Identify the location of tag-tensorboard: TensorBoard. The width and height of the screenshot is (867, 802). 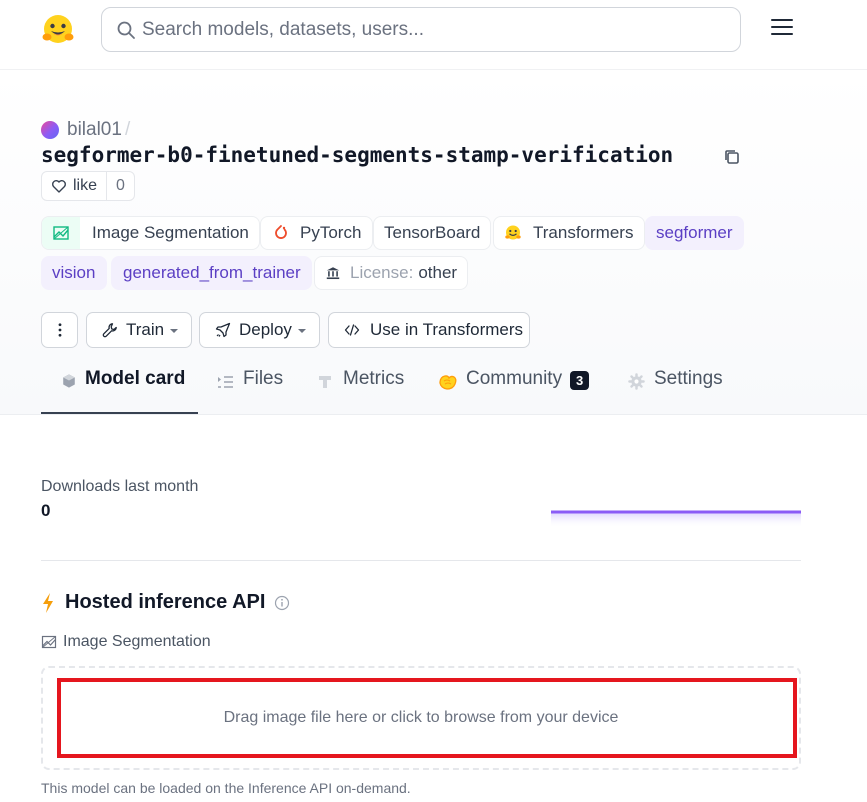
(432, 233).